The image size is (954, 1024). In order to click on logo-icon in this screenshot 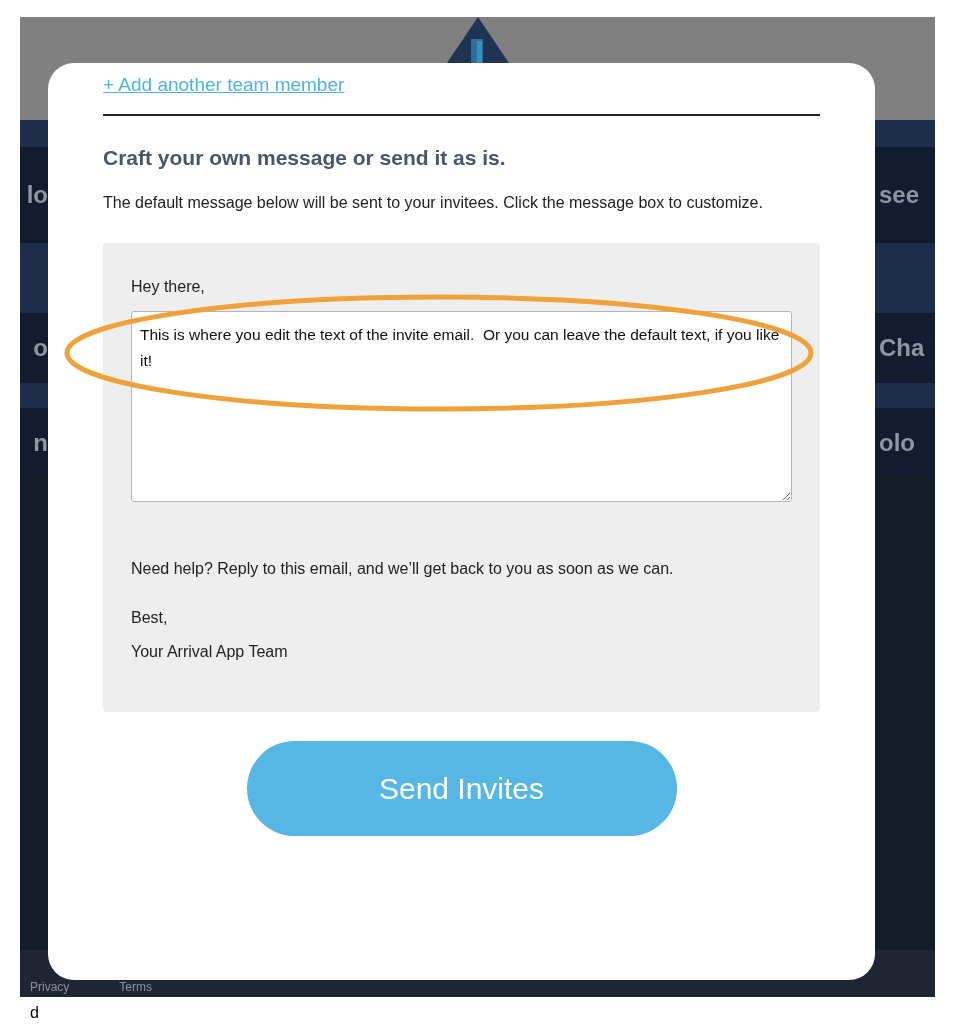, I will do `click(477, 40)`.